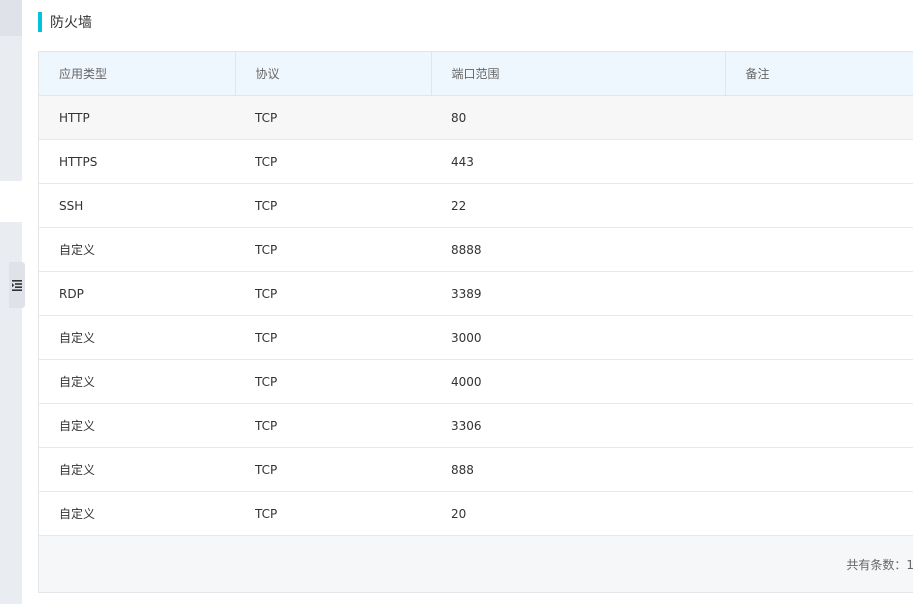 This screenshot has width=913, height=604. I want to click on sidebar-panel-top, so click(11, 90).